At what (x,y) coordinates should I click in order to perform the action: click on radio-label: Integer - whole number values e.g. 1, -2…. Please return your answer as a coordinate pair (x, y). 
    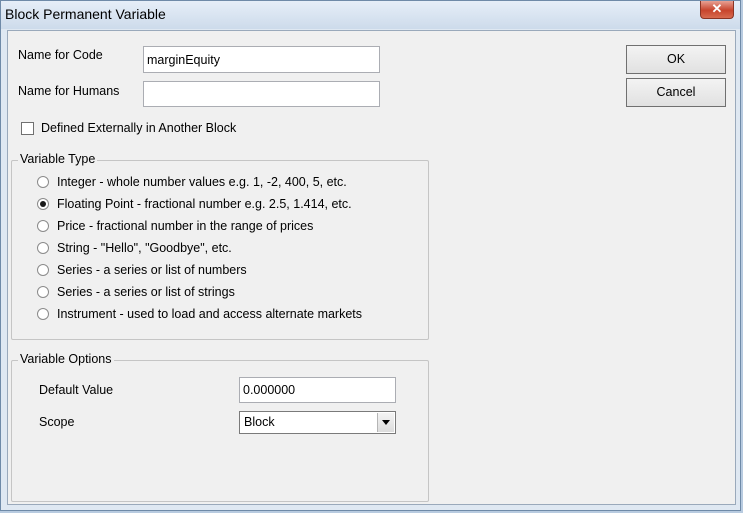
    Looking at the image, I should click on (202, 182).